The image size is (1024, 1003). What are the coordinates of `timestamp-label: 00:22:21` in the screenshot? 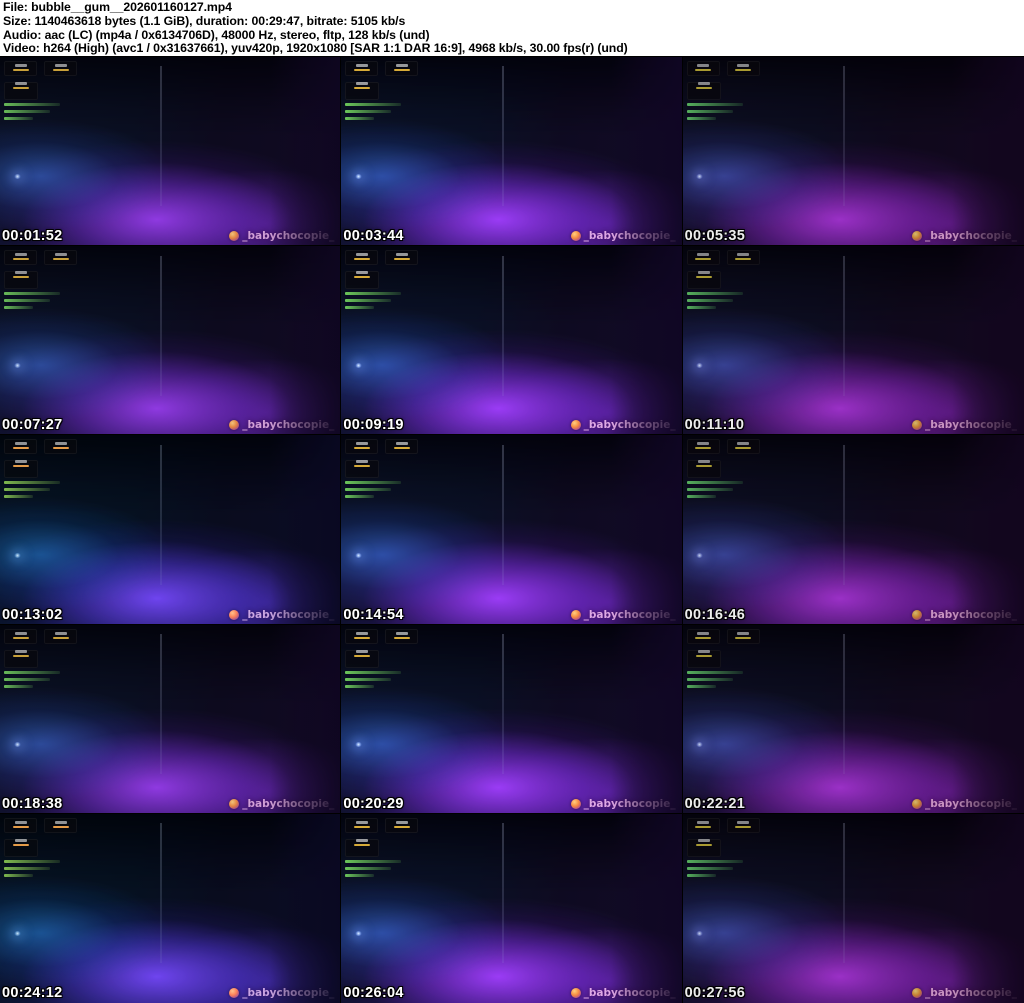 It's located at (715, 803).